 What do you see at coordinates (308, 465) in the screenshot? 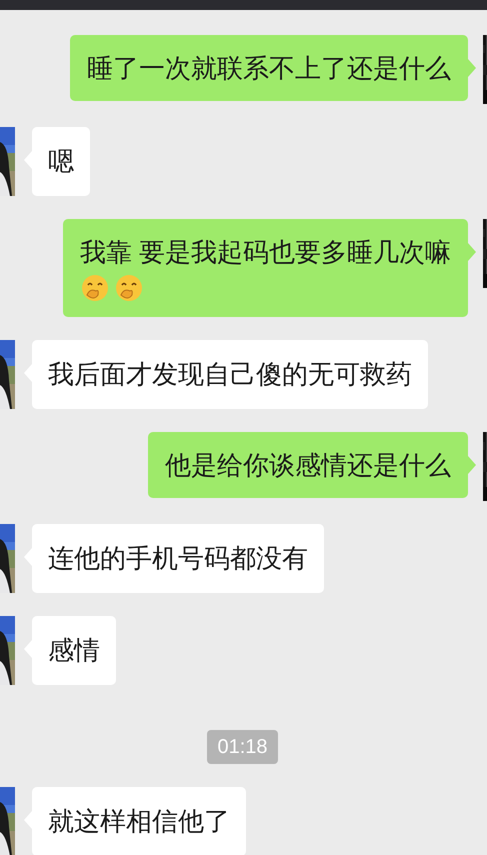
I see `message-text: 他是给你谈感情还是什么` at bounding box center [308, 465].